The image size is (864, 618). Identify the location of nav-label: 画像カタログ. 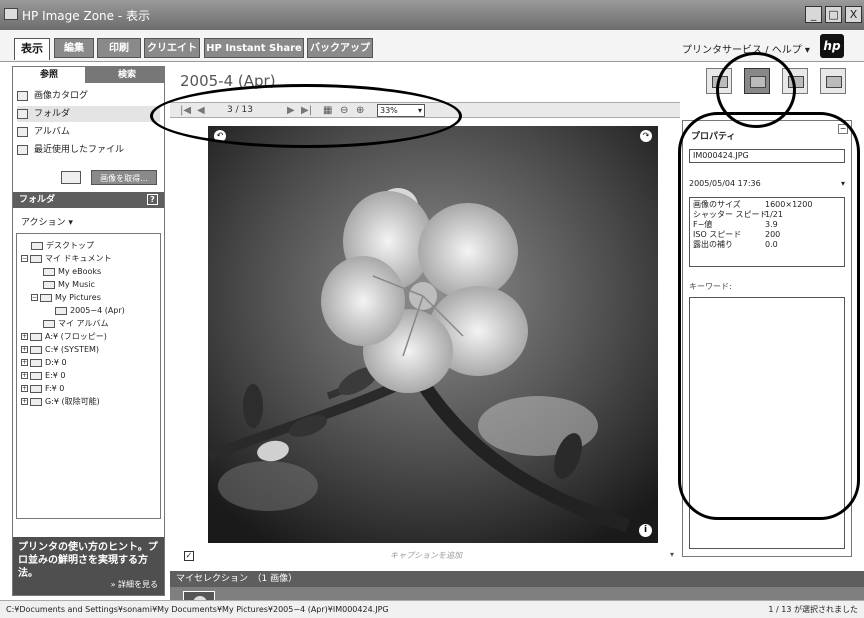
(61, 96).